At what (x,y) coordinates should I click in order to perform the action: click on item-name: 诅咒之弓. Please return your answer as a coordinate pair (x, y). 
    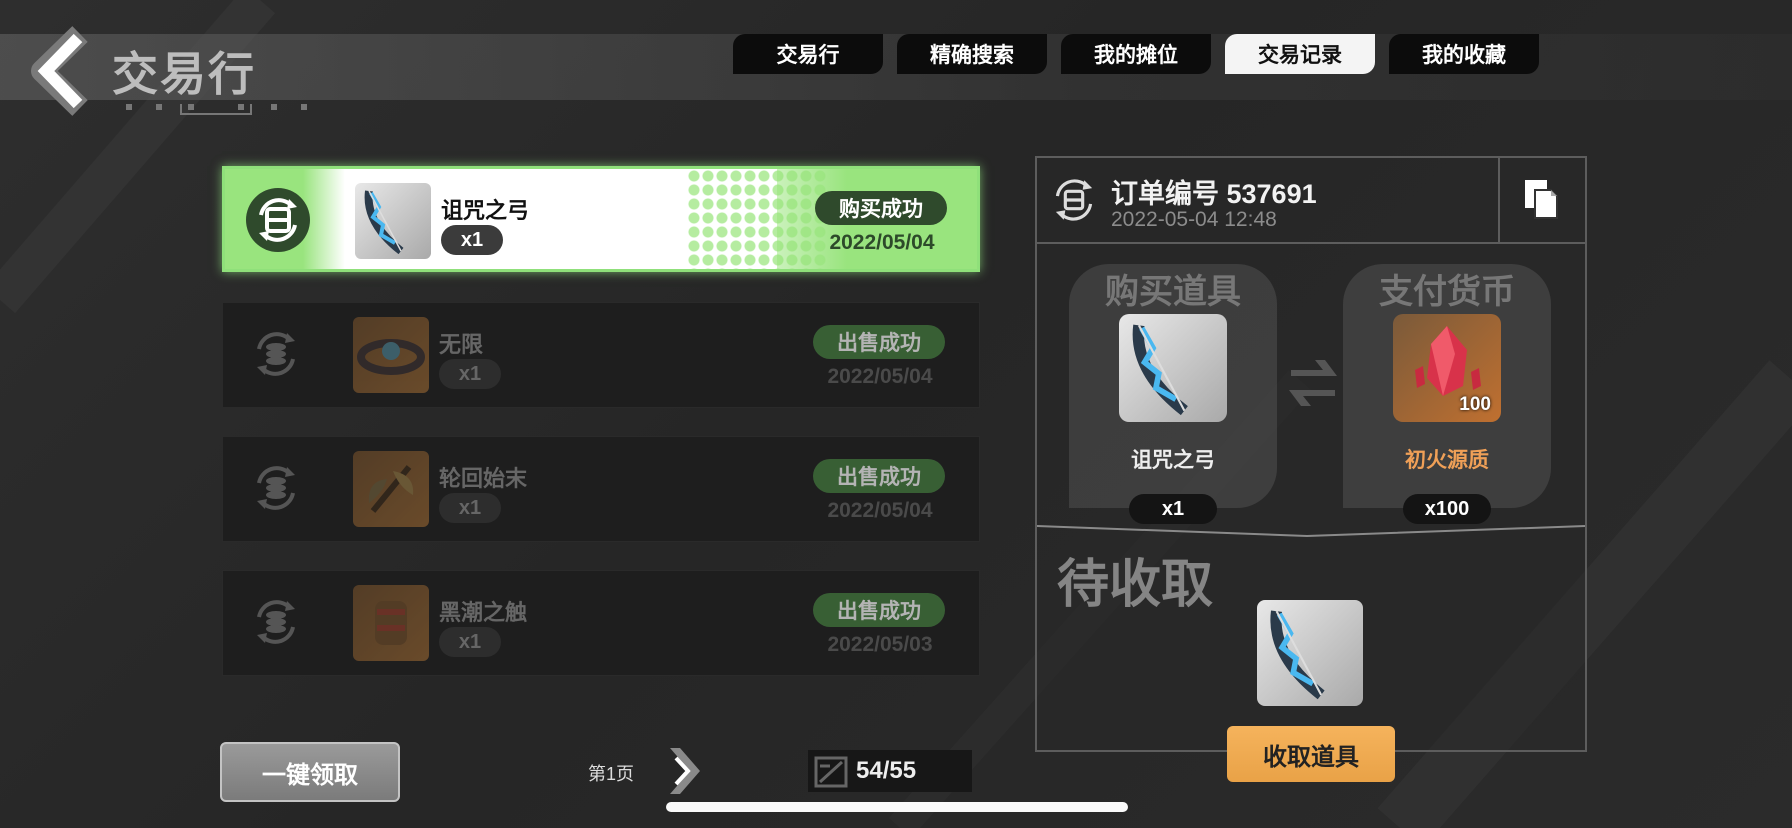
    Looking at the image, I should click on (485, 210).